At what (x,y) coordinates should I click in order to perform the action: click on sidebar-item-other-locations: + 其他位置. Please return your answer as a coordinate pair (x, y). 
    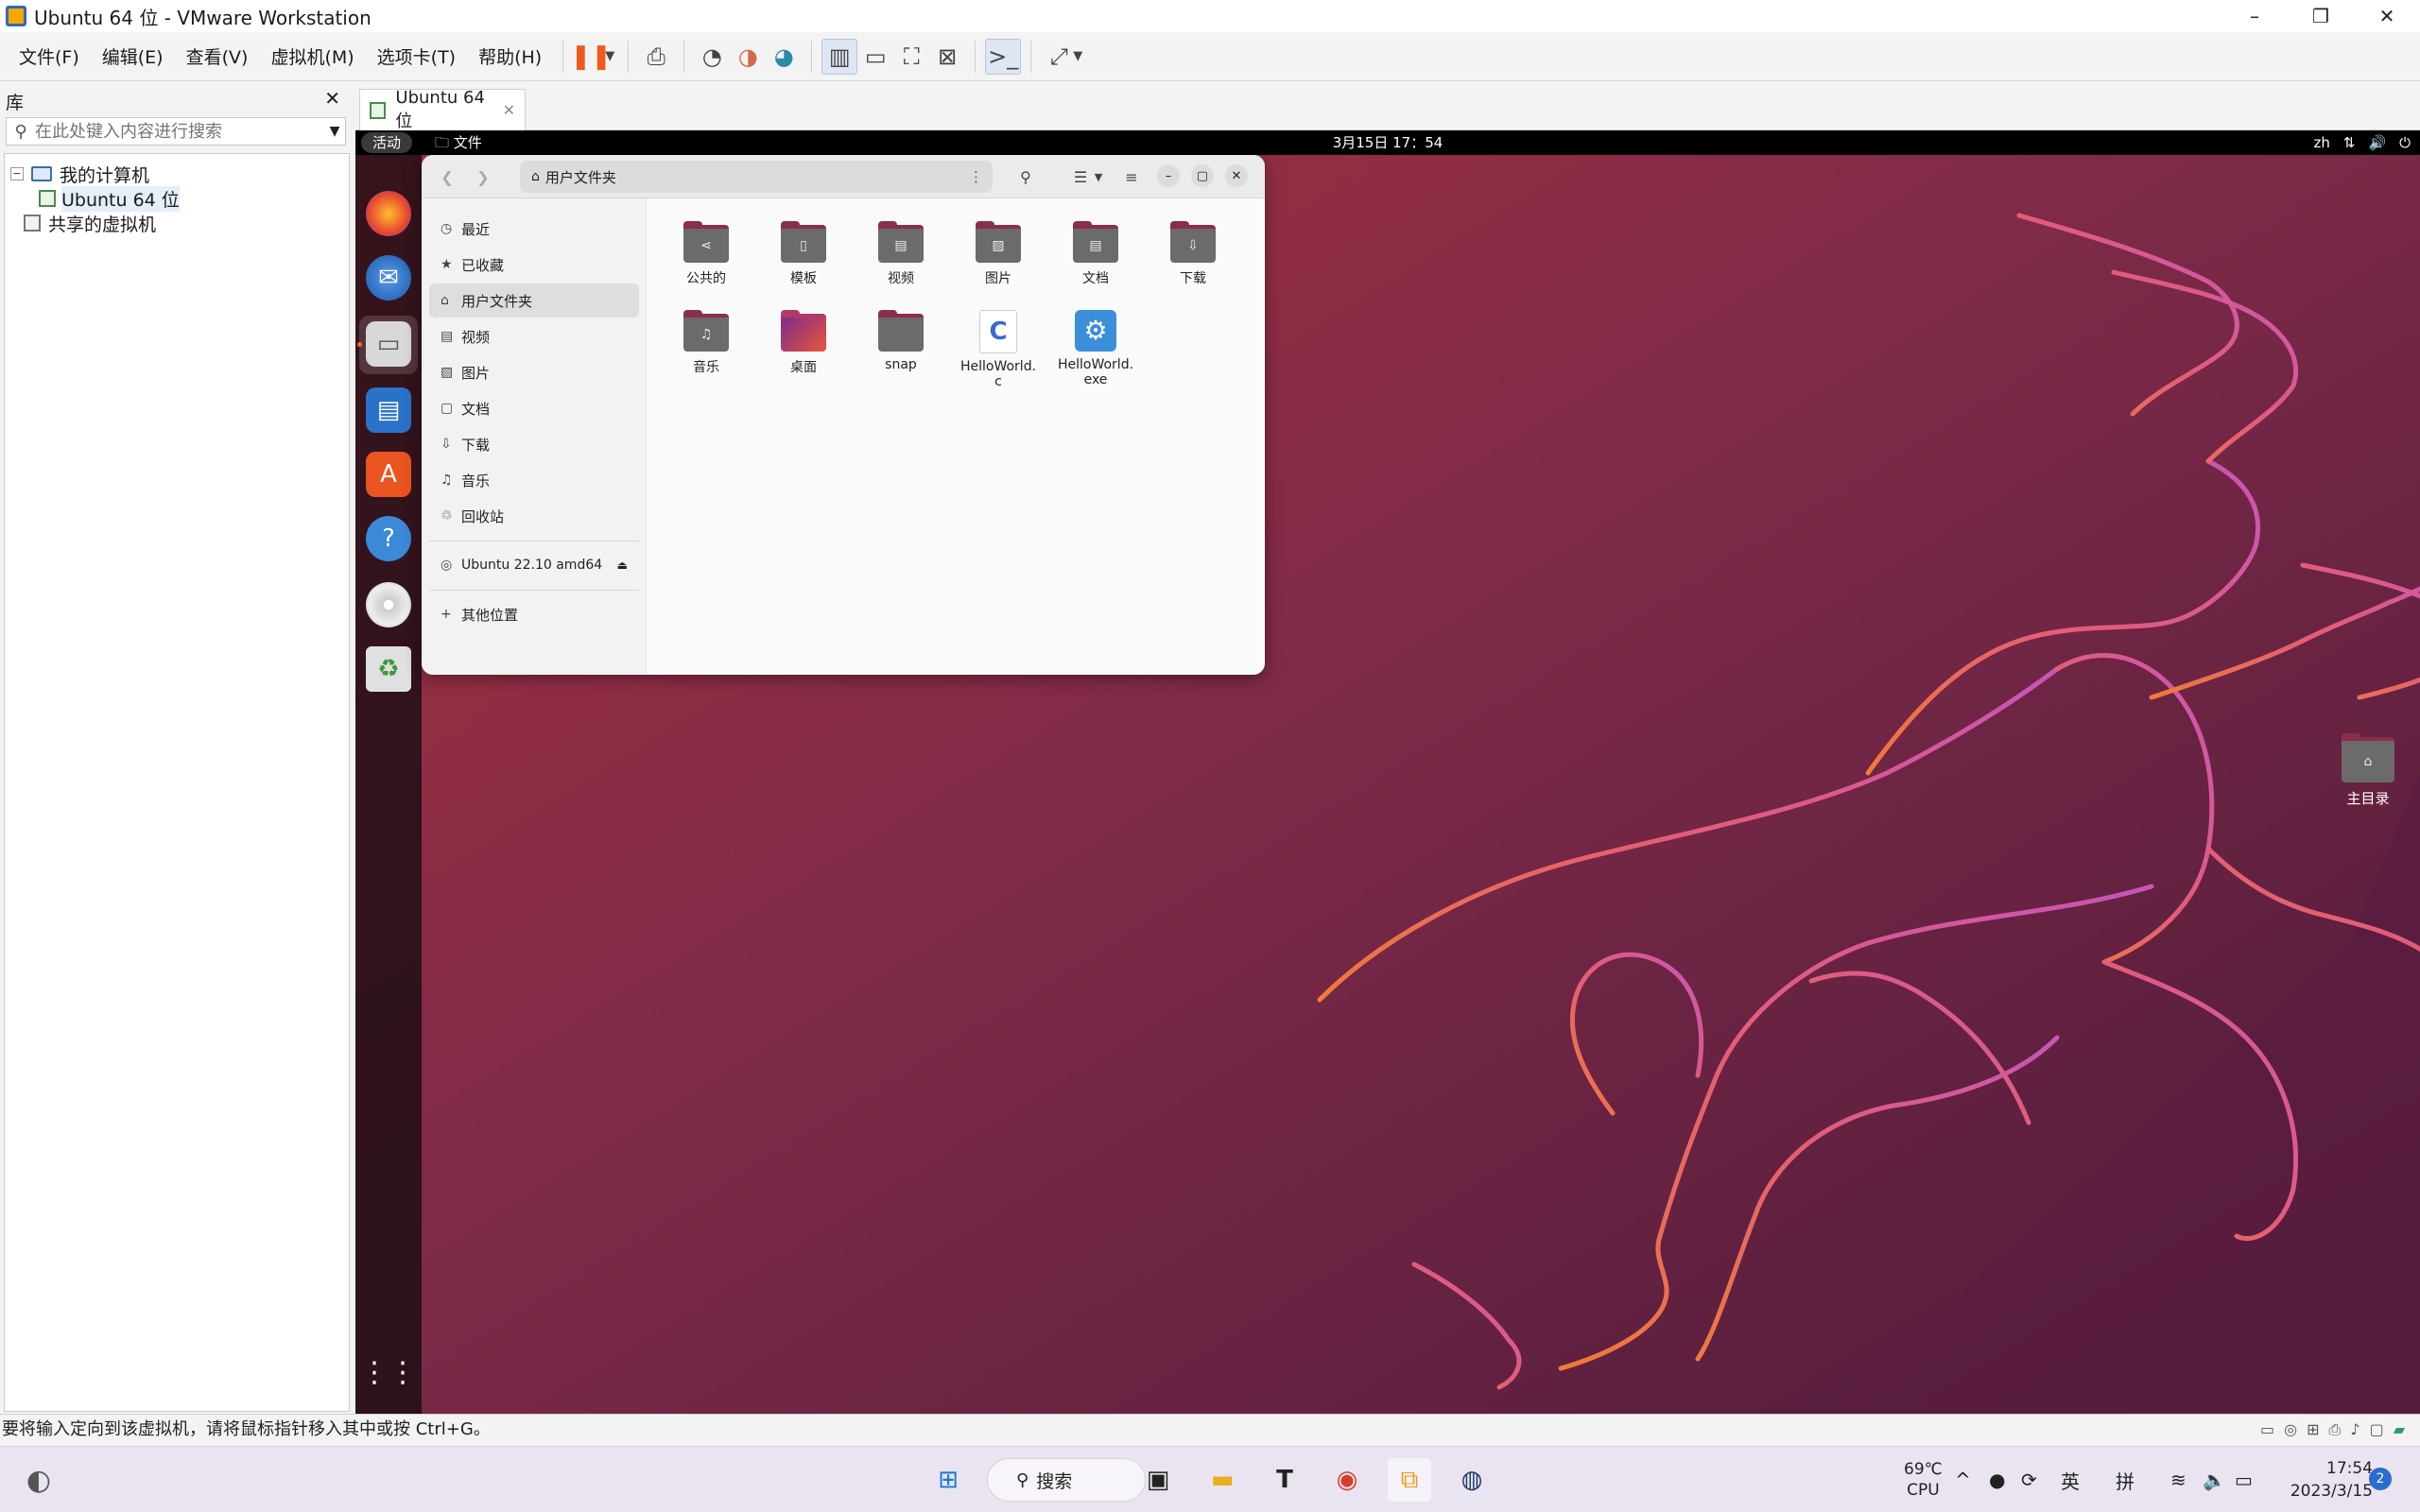
    Looking at the image, I should click on (534, 614).